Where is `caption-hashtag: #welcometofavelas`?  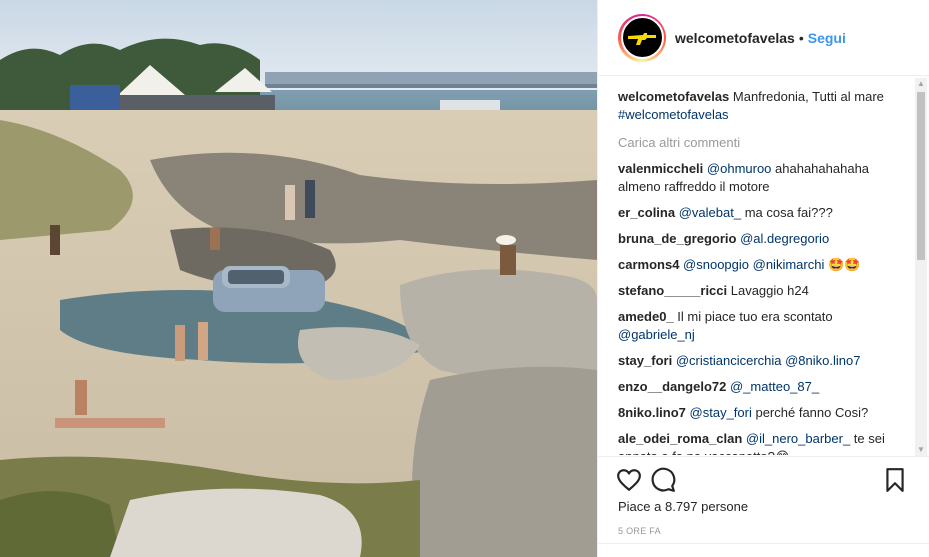 caption-hashtag: #welcometofavelas is located at coordinates (673, 114).